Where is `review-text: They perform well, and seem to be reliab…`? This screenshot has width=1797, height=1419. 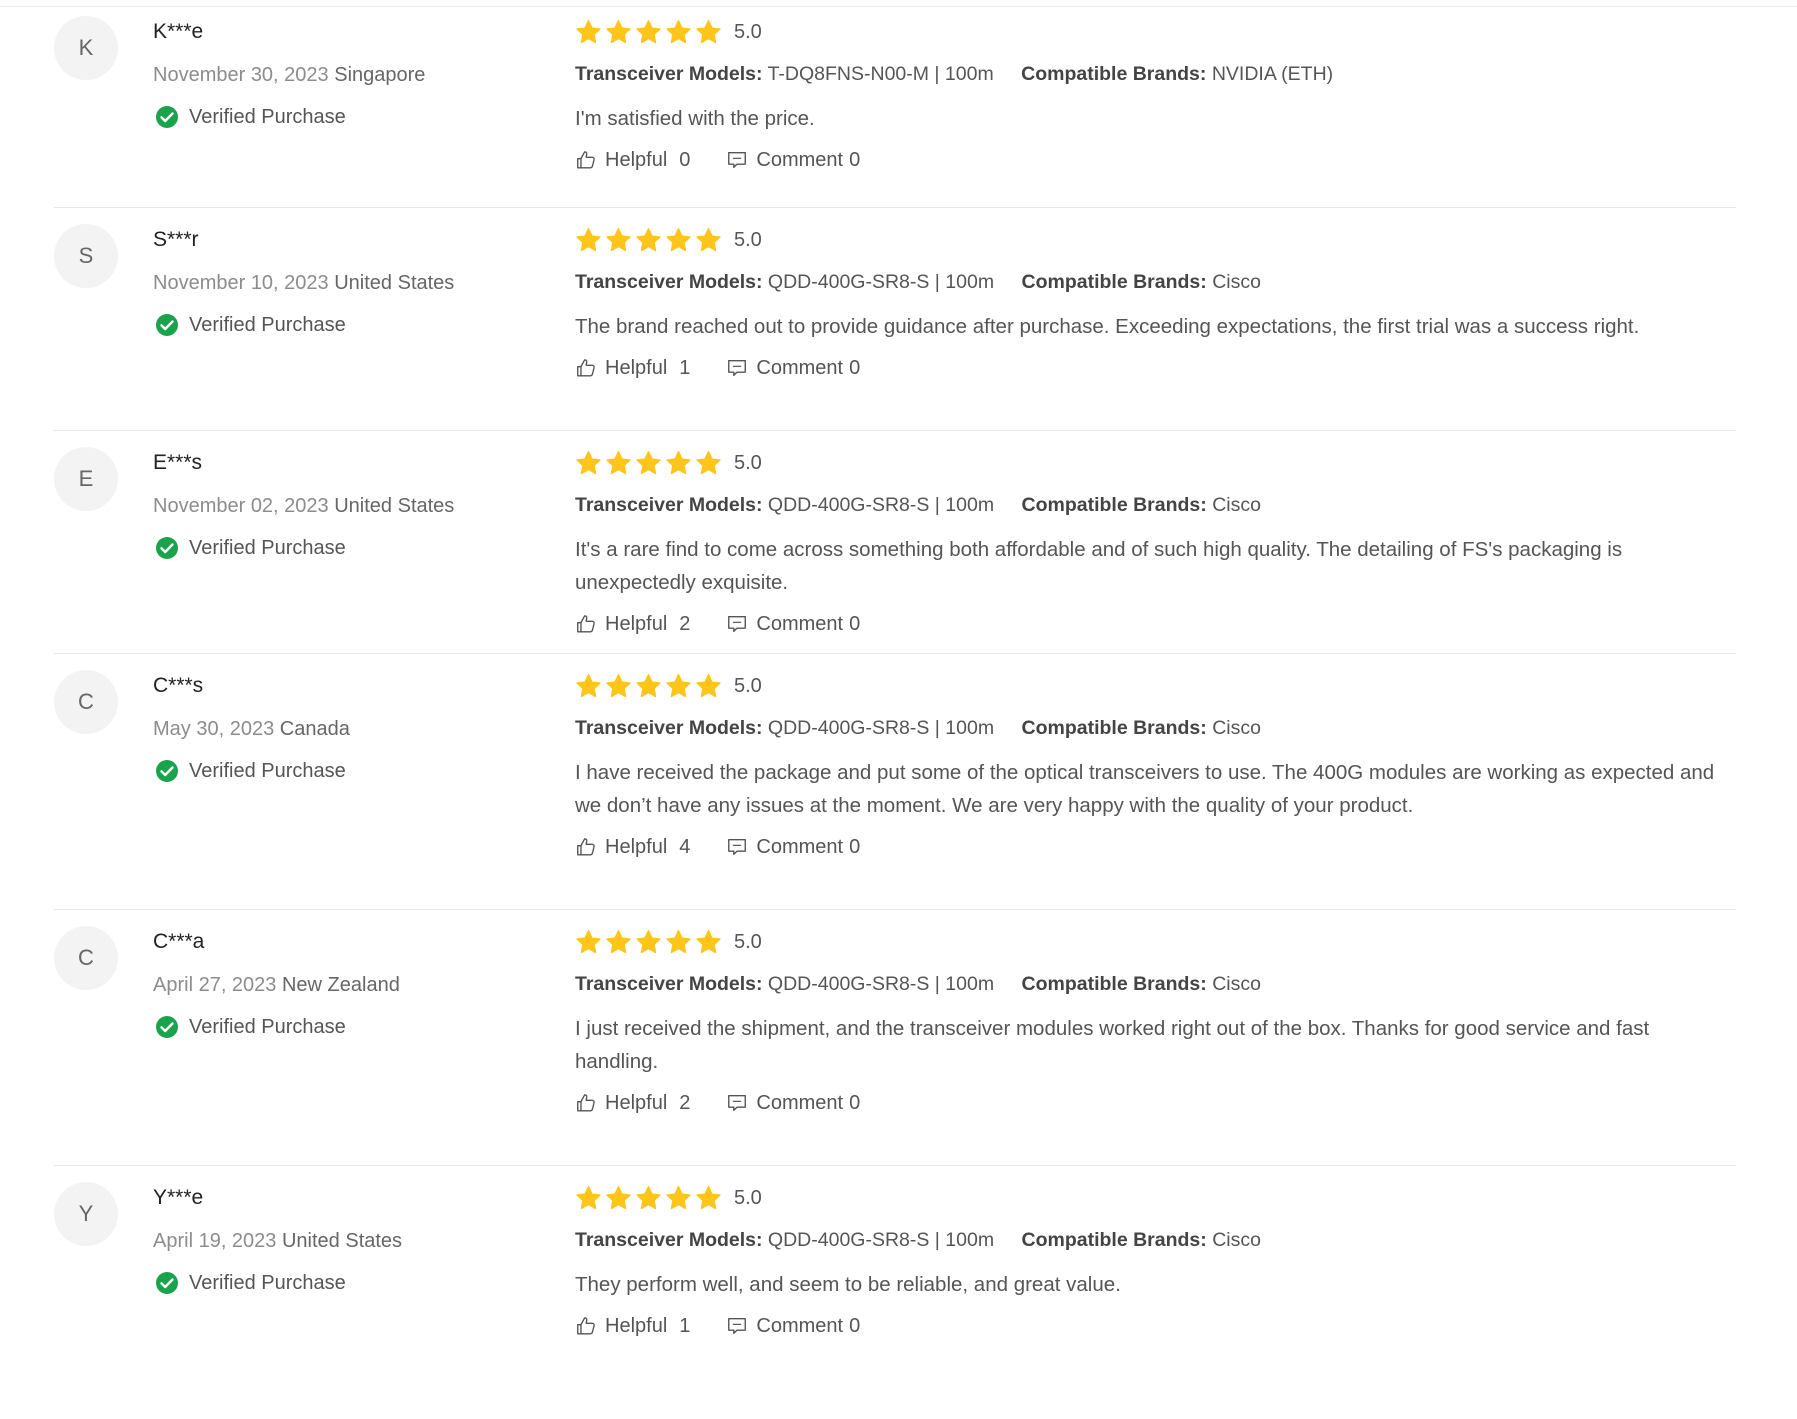
review-text: They perform well, and seem to be reliab… is located at coordinates (848, 1284).